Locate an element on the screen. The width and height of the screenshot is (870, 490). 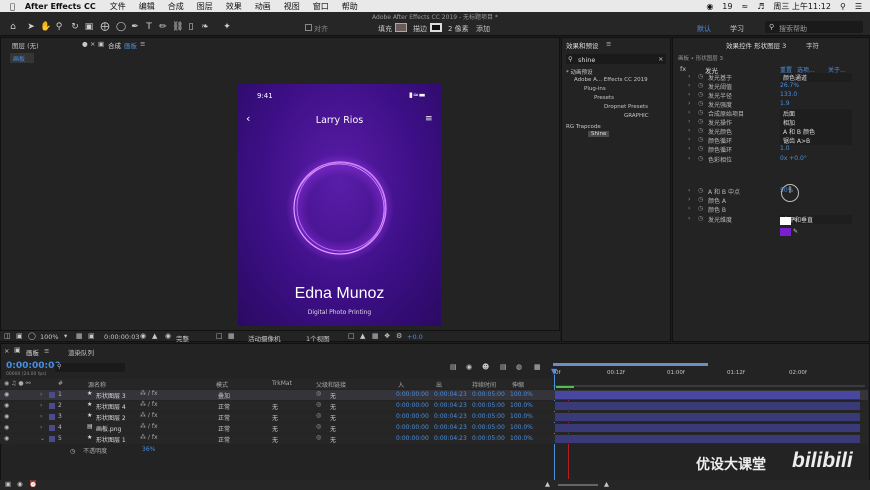
volume-icon: ♬ is located at coordinates (760, 6).